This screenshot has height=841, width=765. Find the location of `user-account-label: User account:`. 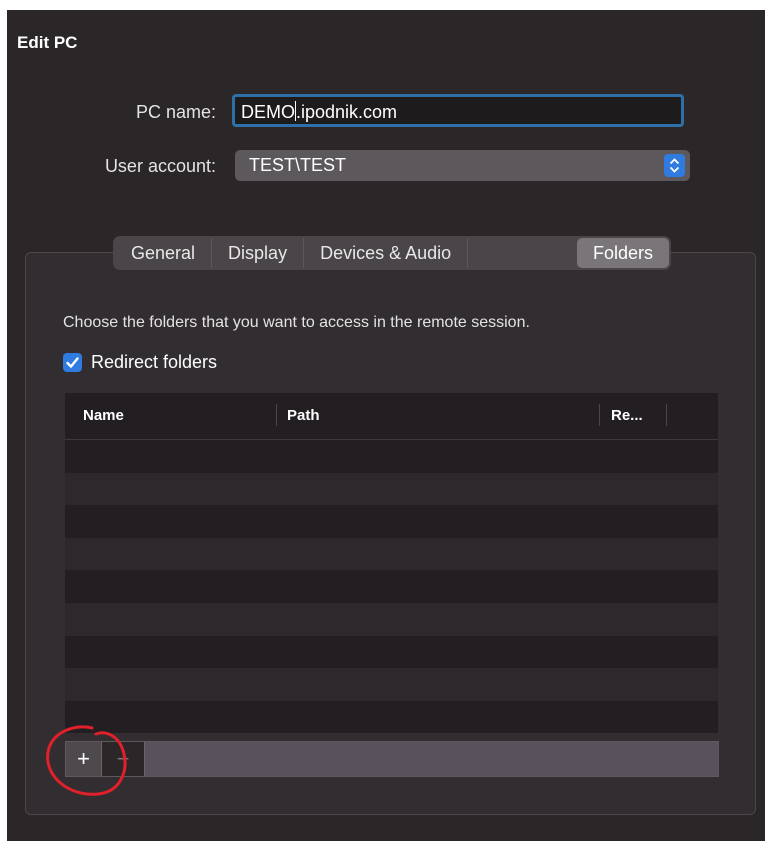

user-account-label: User account: is located at coordinates (160, 166).